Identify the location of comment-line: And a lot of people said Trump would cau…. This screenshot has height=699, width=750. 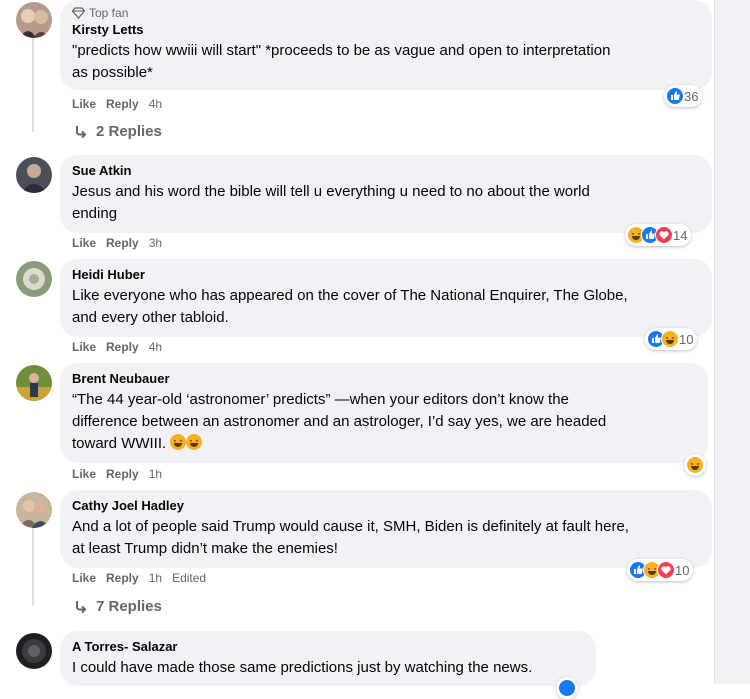
(350, 526).